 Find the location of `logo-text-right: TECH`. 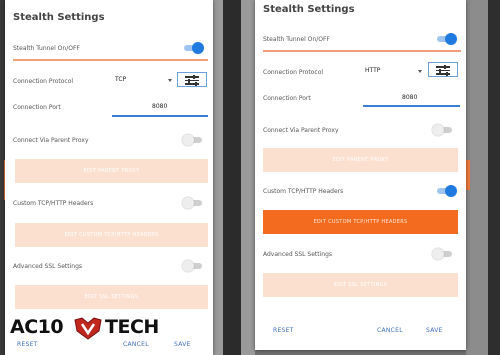

logo-text-right: TECH is located at coordinates (132, 327).